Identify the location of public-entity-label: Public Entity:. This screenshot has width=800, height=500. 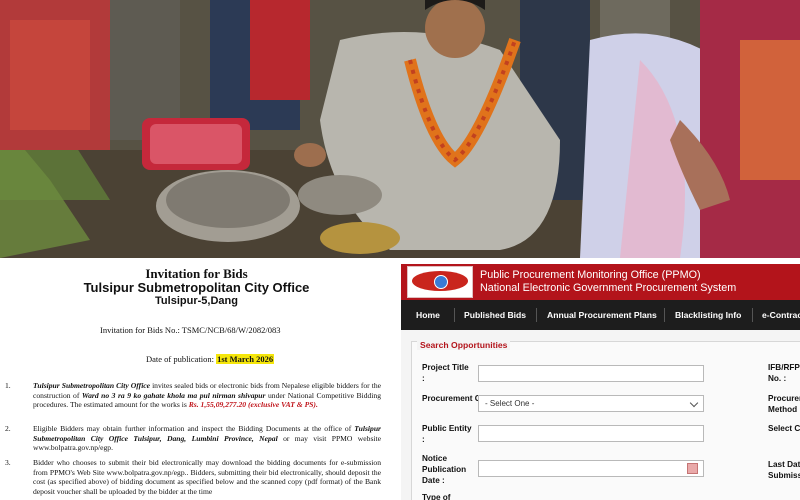
(447, 434).